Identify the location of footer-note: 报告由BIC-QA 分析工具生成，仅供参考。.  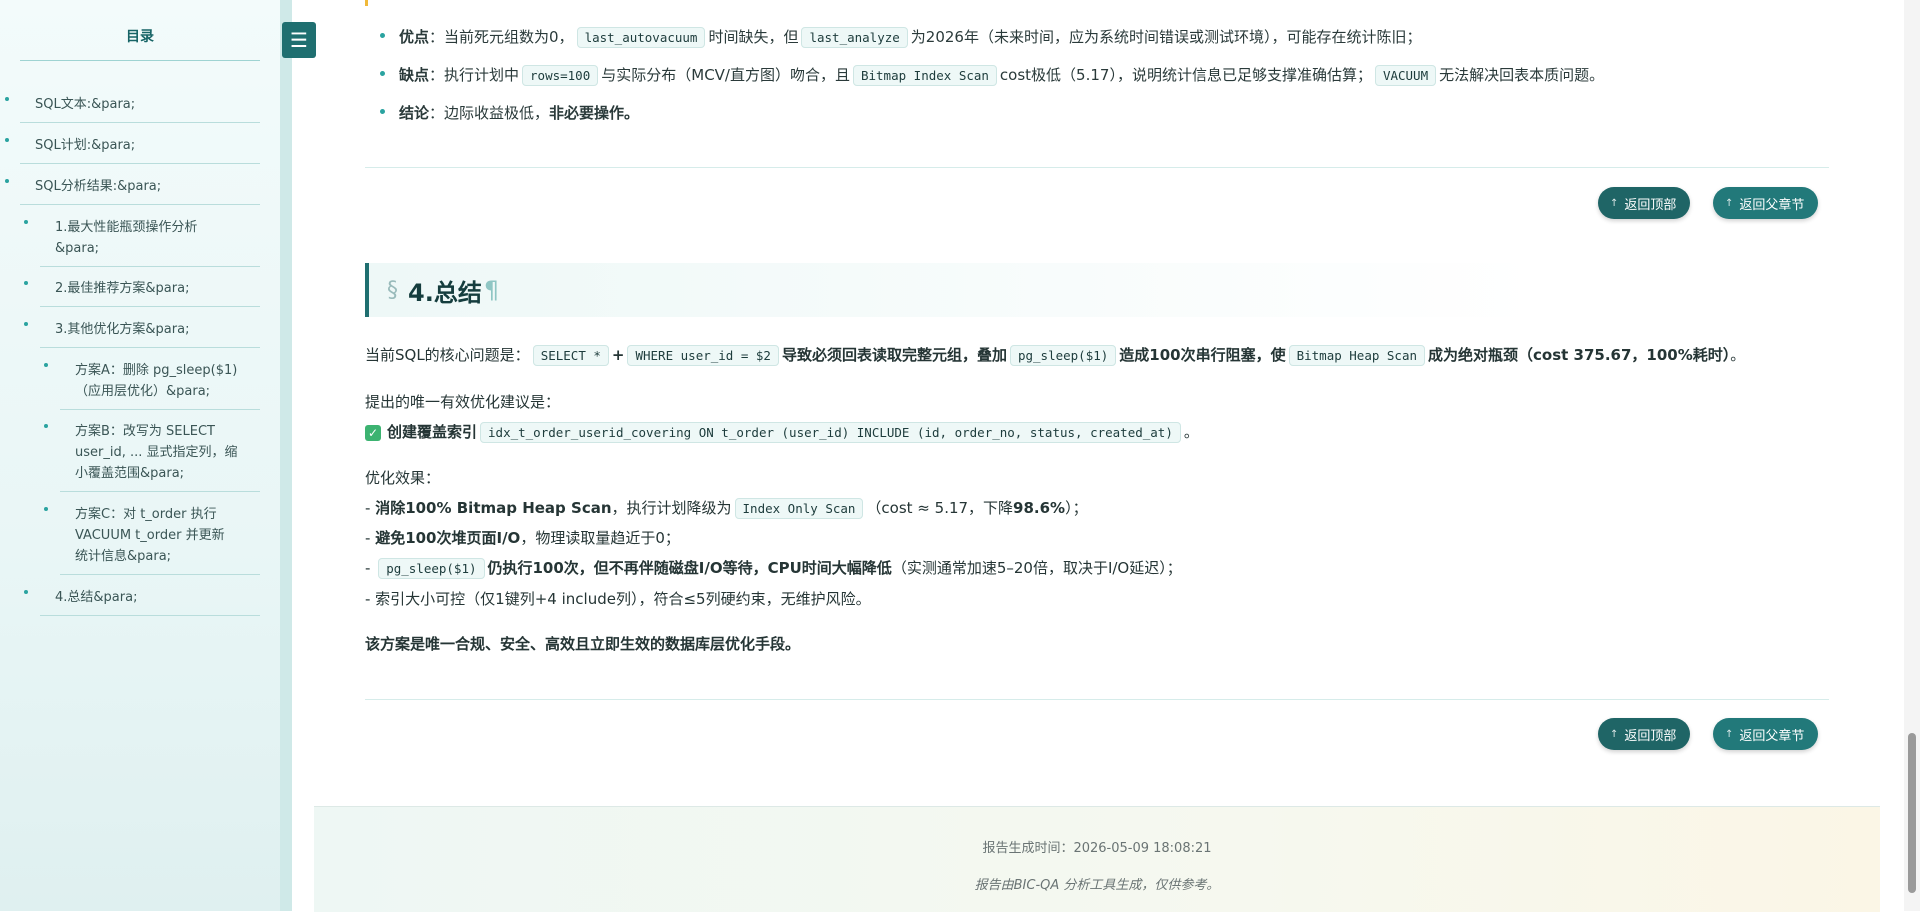
(1097, 885).